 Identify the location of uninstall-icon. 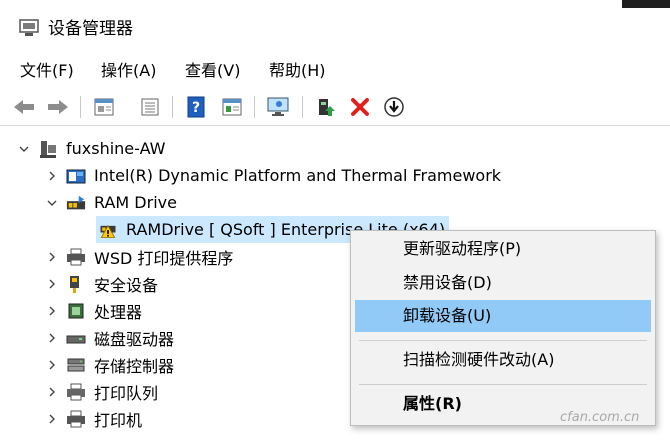
(360, 107).